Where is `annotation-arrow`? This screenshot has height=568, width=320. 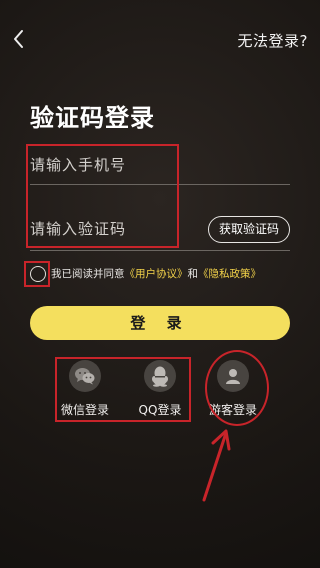 annotation-arrow is located at coordinates (216, 465).